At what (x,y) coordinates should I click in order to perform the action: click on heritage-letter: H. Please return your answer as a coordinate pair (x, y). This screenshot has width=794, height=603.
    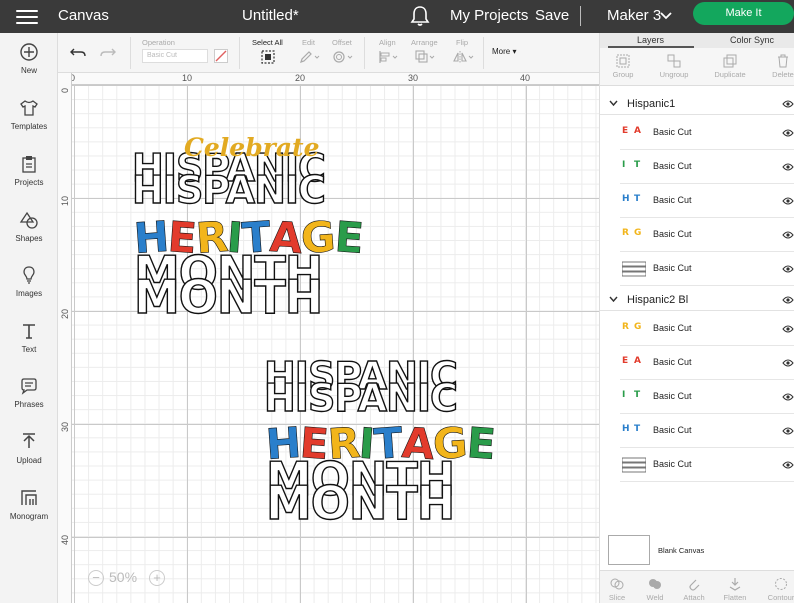
    Looking at the image, I should click on (283, 443).